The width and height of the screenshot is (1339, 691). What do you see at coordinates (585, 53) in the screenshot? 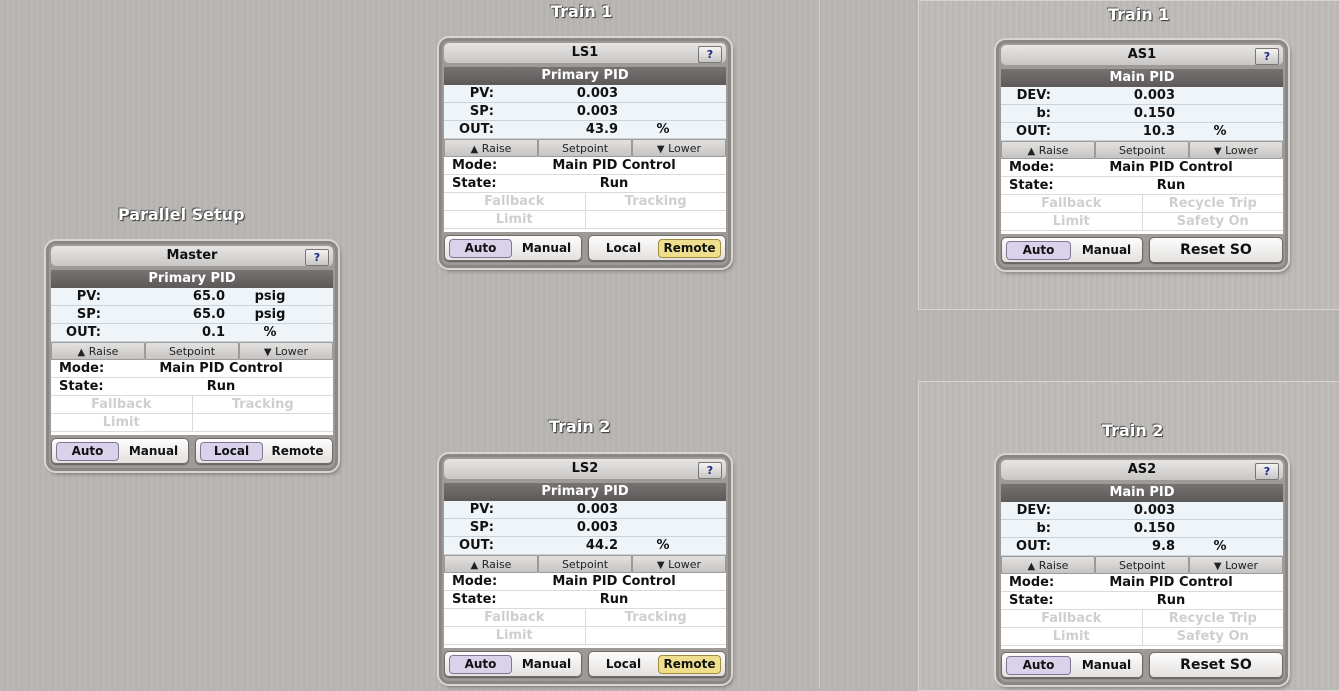
I see `panel-header: LS1 ?` at bounding box center [585, 53].